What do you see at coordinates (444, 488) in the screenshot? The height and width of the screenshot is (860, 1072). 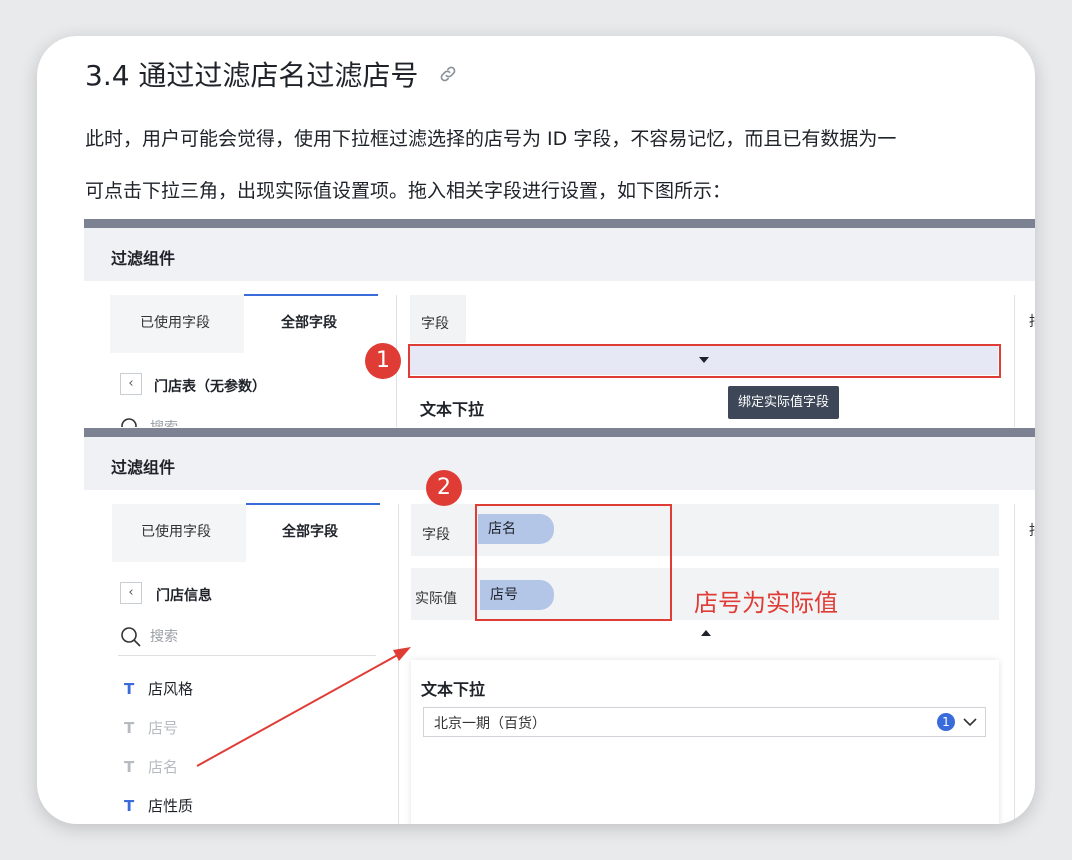 I see `step-badge-2: 2` at bounding box center [444, 488].